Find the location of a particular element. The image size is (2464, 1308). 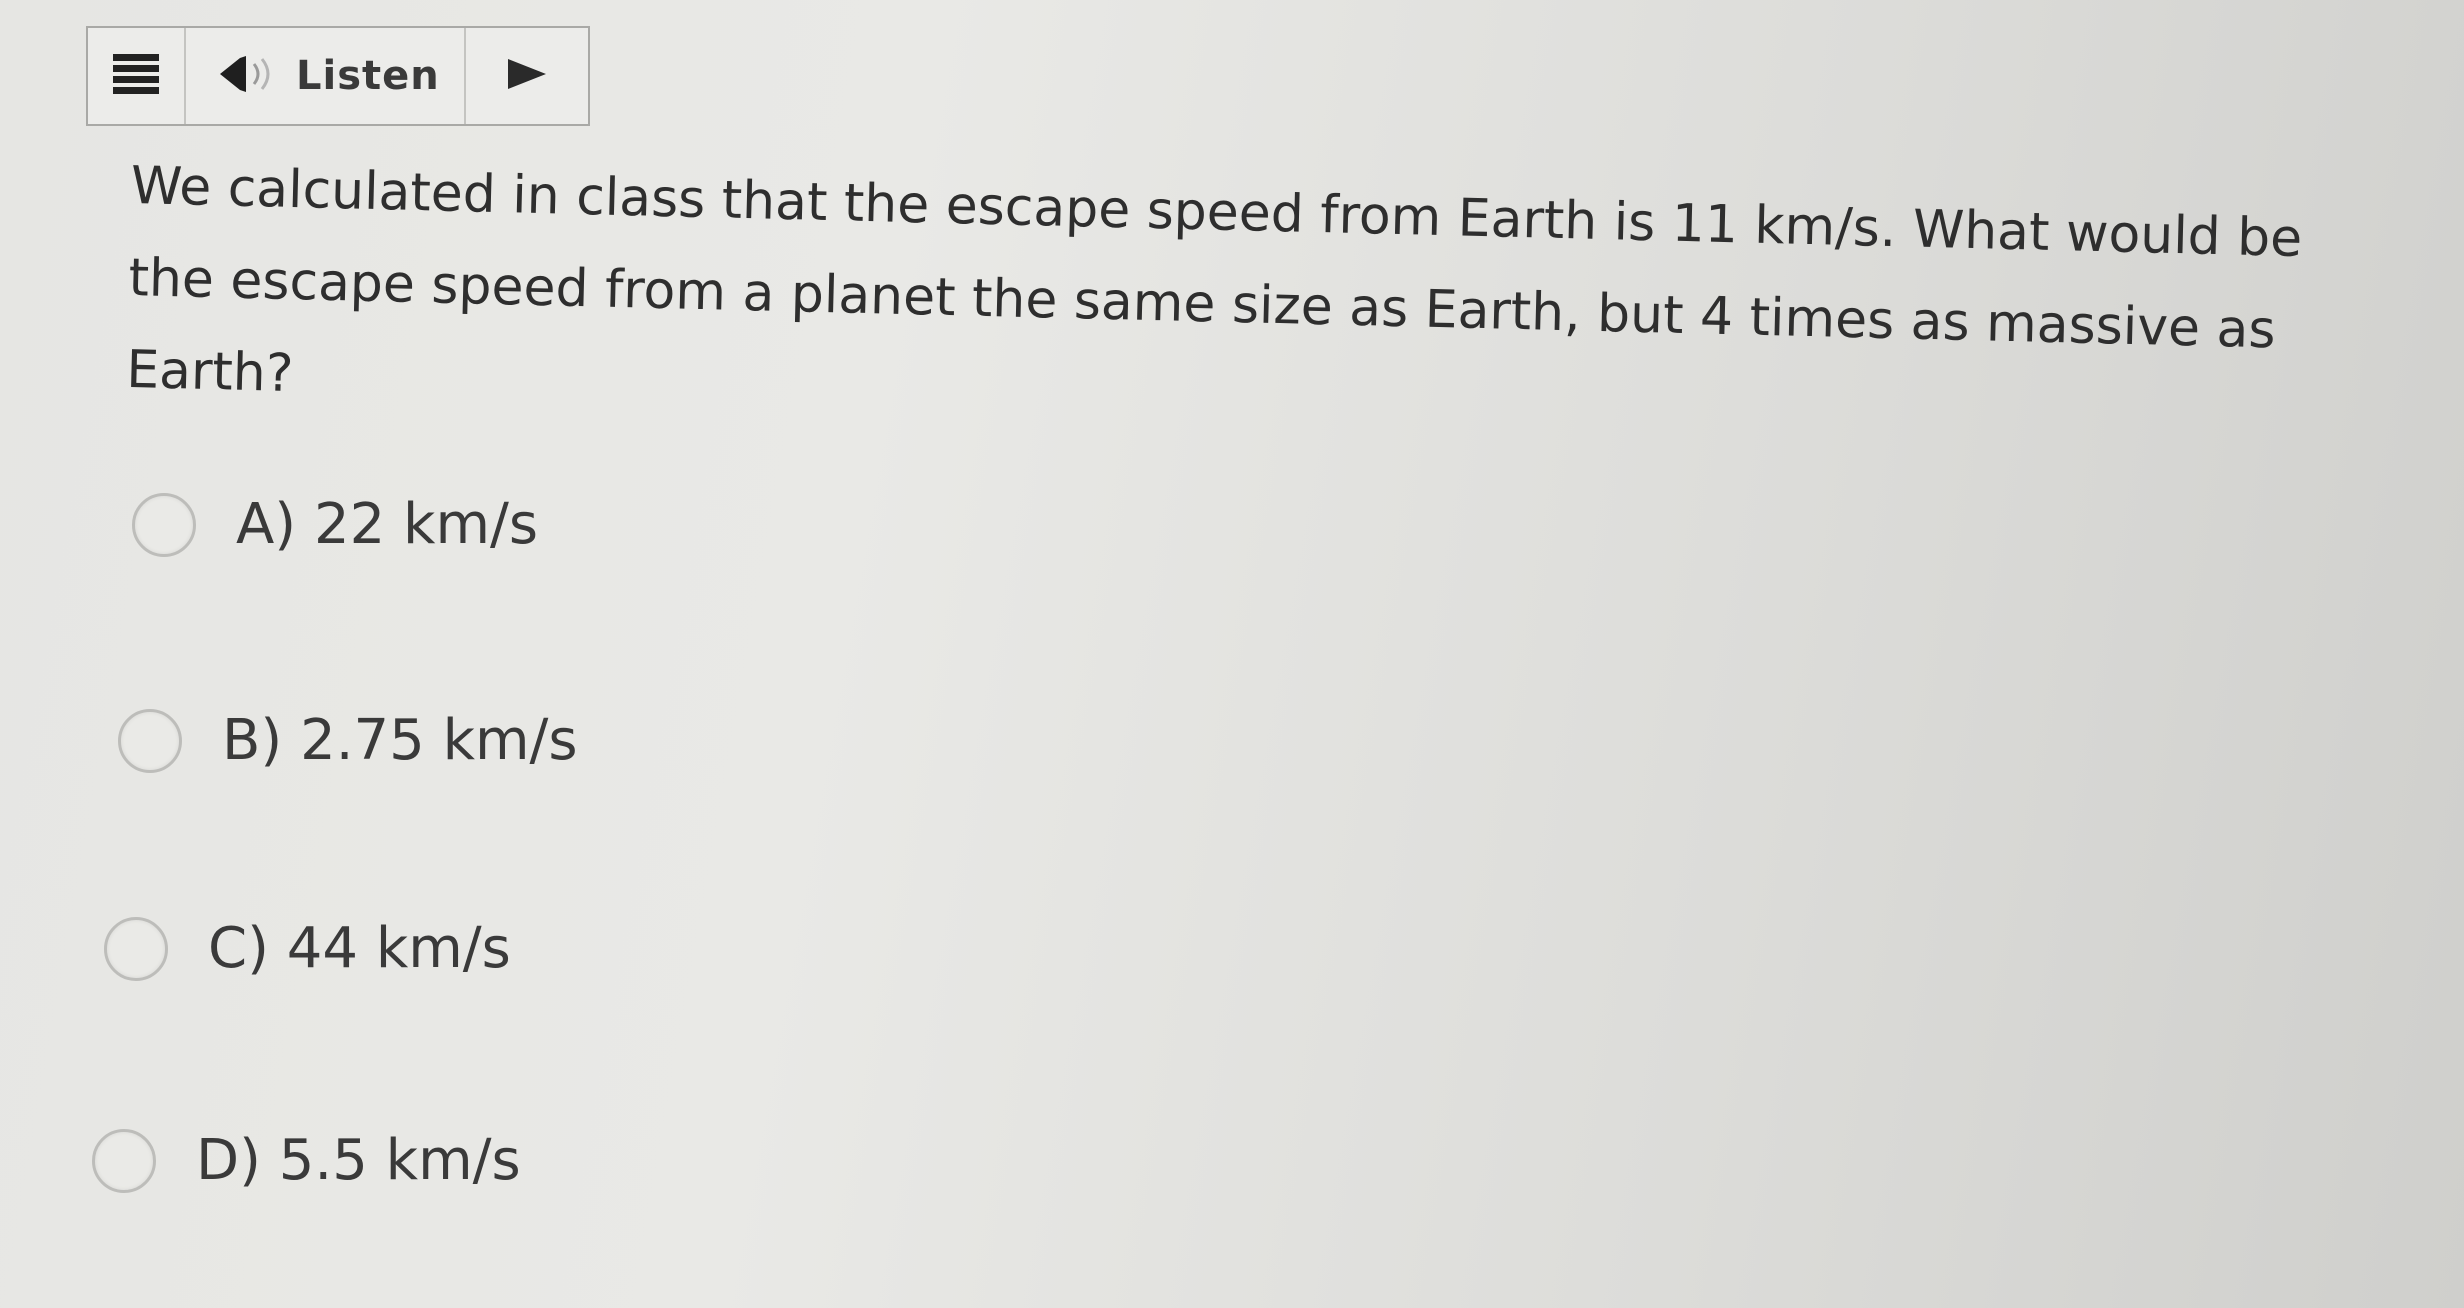

hamburger-icon is located at coordinates (136, 76).